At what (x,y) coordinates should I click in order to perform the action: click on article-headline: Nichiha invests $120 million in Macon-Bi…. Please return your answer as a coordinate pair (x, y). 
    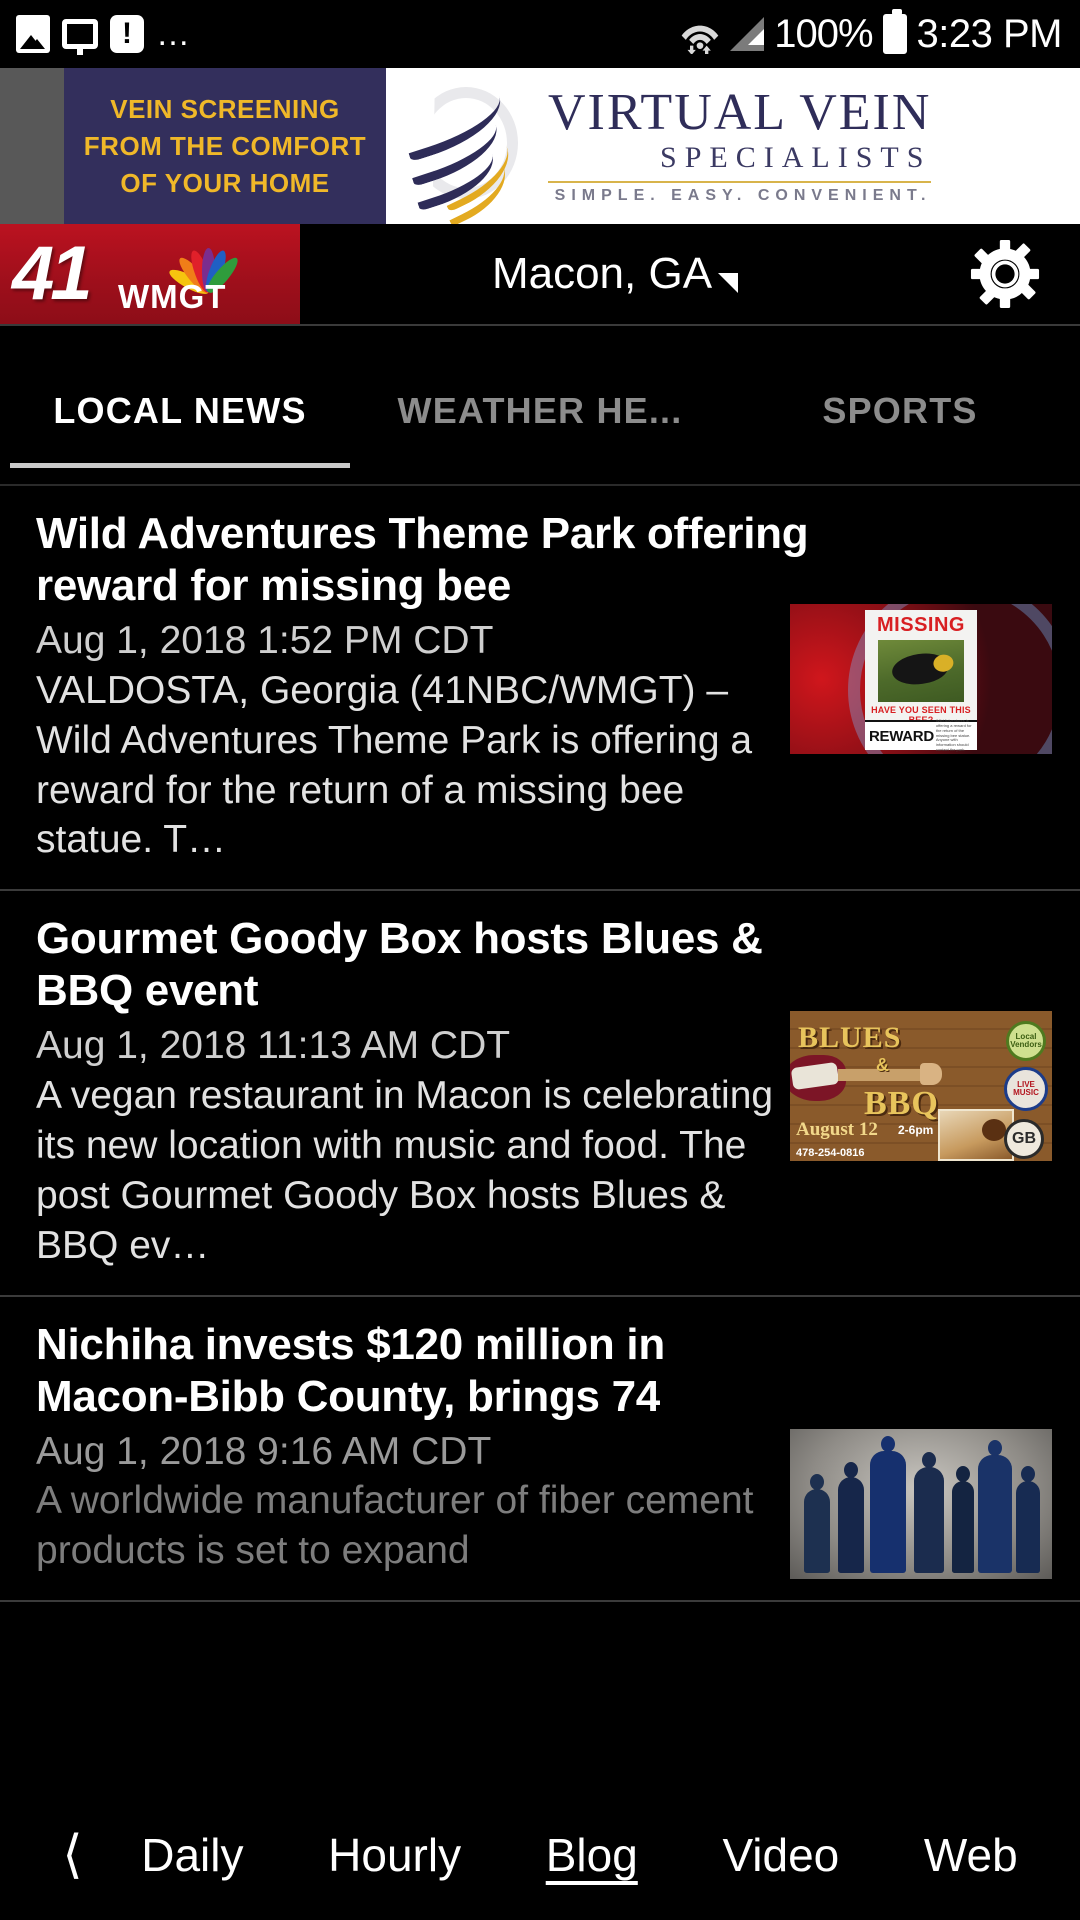
    Looking at the image, I should click on (350, 1370).